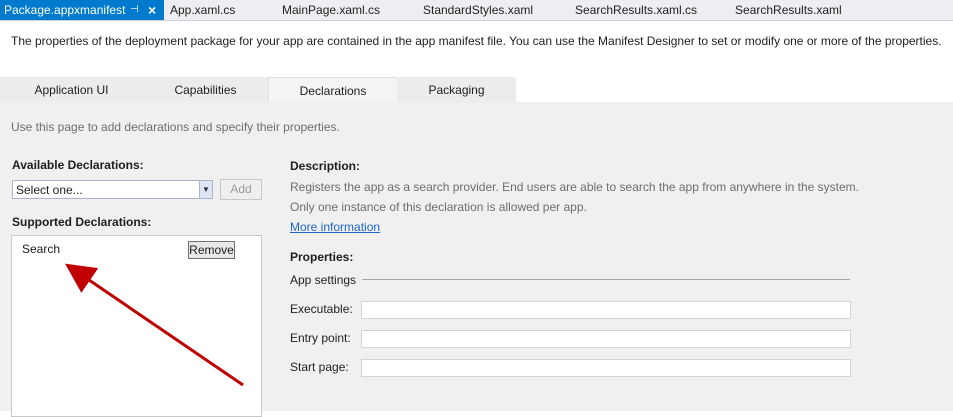 This screenshot has width=953, height=417. What do you see at coordinates (154, 325) in the screenshot?
I see `annotation-arrow` at bounding box center [154, 325].